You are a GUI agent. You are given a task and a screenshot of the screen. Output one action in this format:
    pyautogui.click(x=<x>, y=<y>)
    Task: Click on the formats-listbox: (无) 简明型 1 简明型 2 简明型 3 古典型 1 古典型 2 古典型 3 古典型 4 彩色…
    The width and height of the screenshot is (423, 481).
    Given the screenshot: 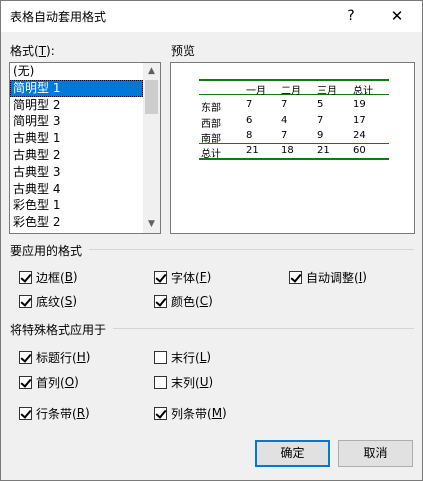 What is the action you would take?
    pyautogui.click(x=85, y=148)
    